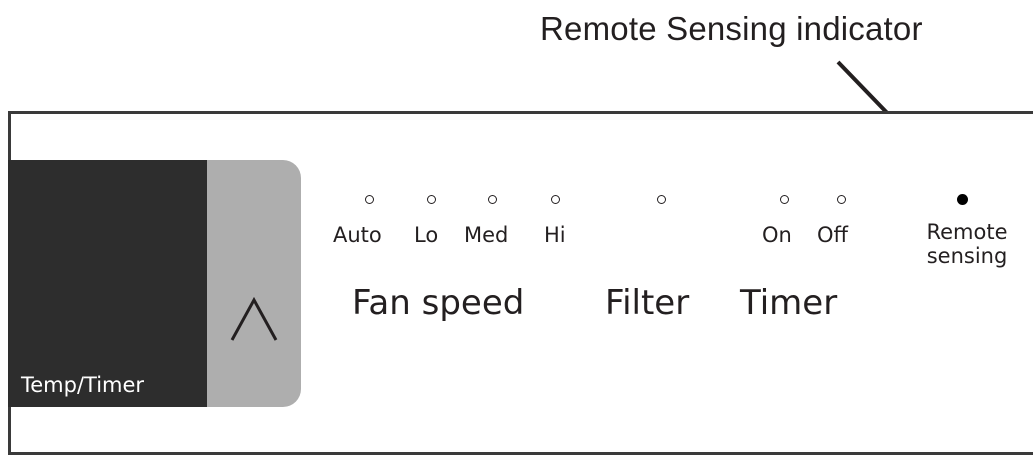  Describe the element at coordinates (254, 283) in the screenshot. I see `up-button` at that location.